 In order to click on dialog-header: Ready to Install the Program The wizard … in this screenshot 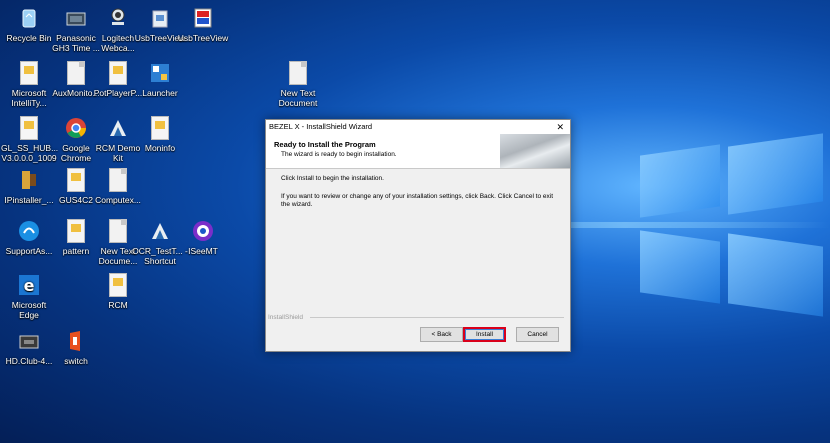, I will do `click(418, 151)`.